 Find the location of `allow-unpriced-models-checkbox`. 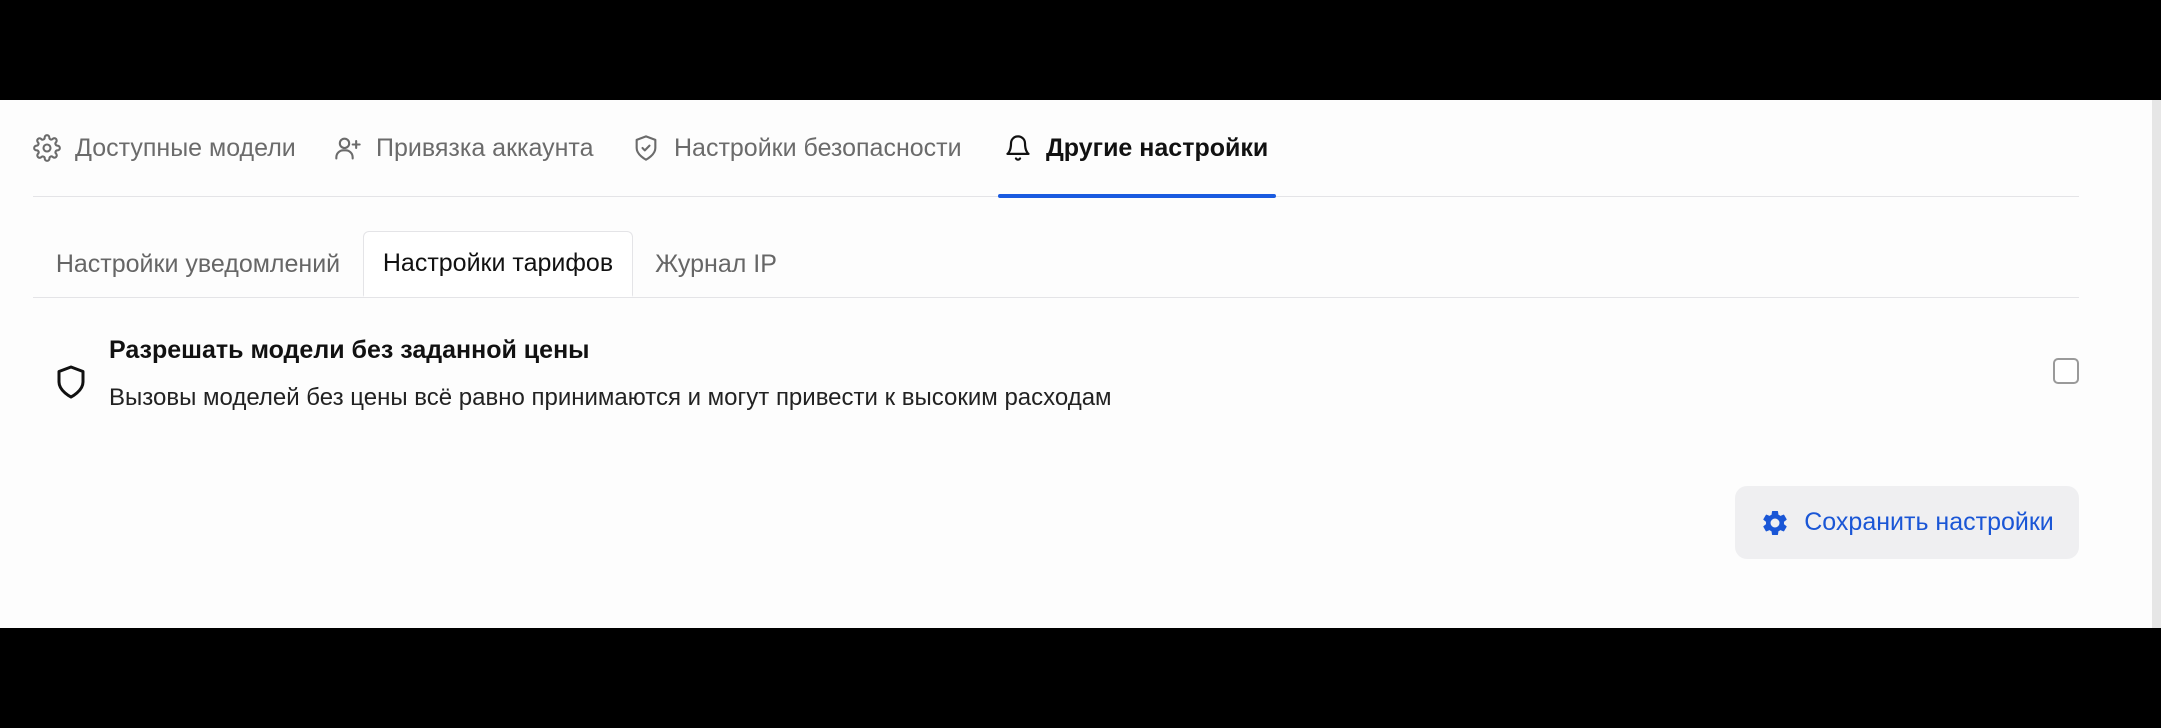

allow-unpriced-models-checkbox is located at coordinates (2066, 371).